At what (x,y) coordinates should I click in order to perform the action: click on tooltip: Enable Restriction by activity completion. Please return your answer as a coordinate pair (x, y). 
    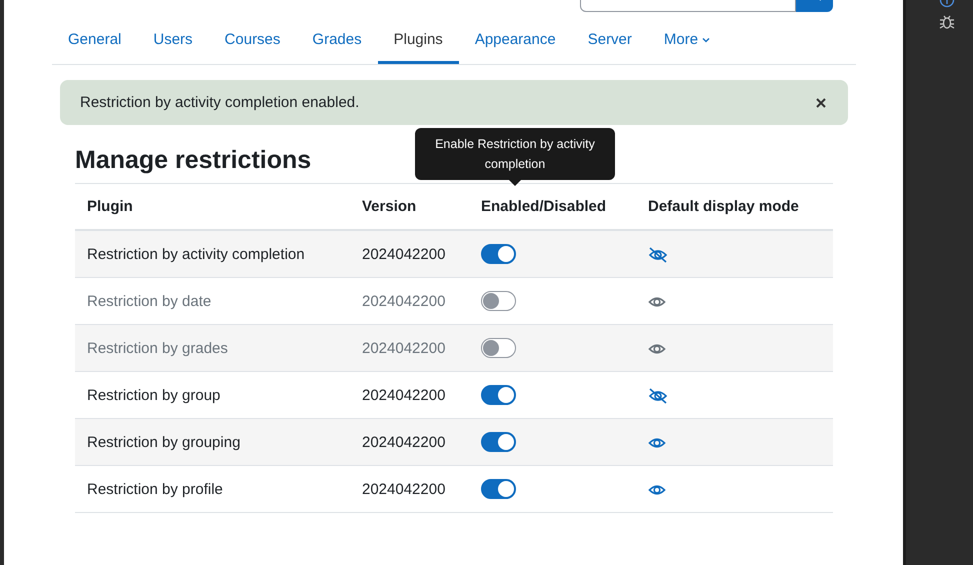
    Looking at the image, I should click on (515, 154).